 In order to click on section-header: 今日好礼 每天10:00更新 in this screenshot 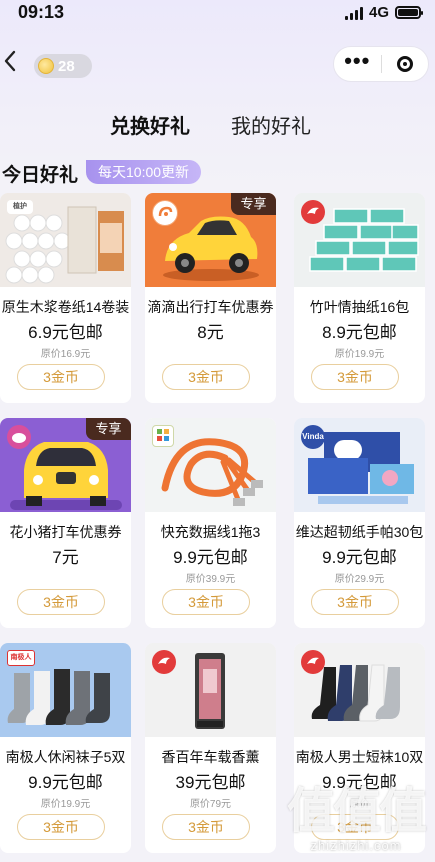, I will do `click(217, 172)`.